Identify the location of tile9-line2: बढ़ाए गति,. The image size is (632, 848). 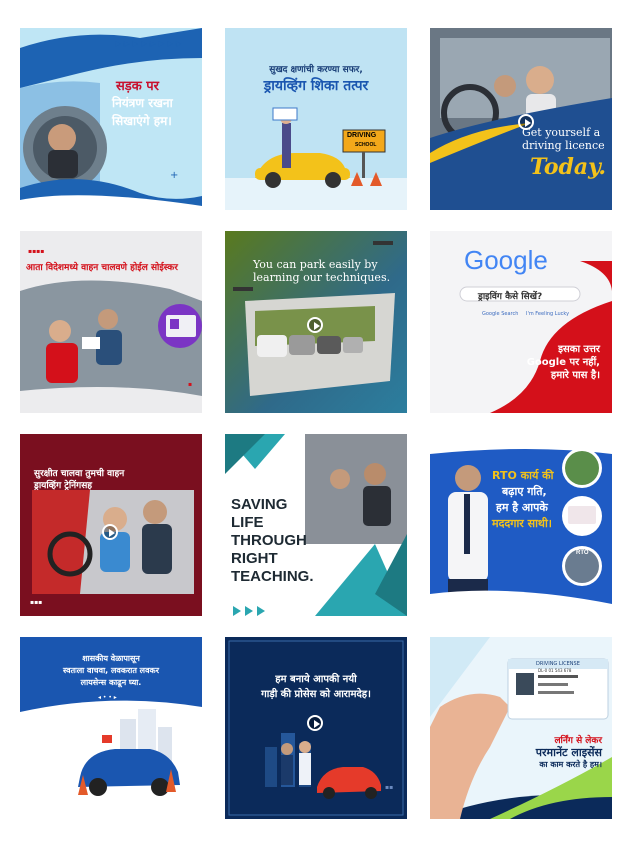
(524, 491).